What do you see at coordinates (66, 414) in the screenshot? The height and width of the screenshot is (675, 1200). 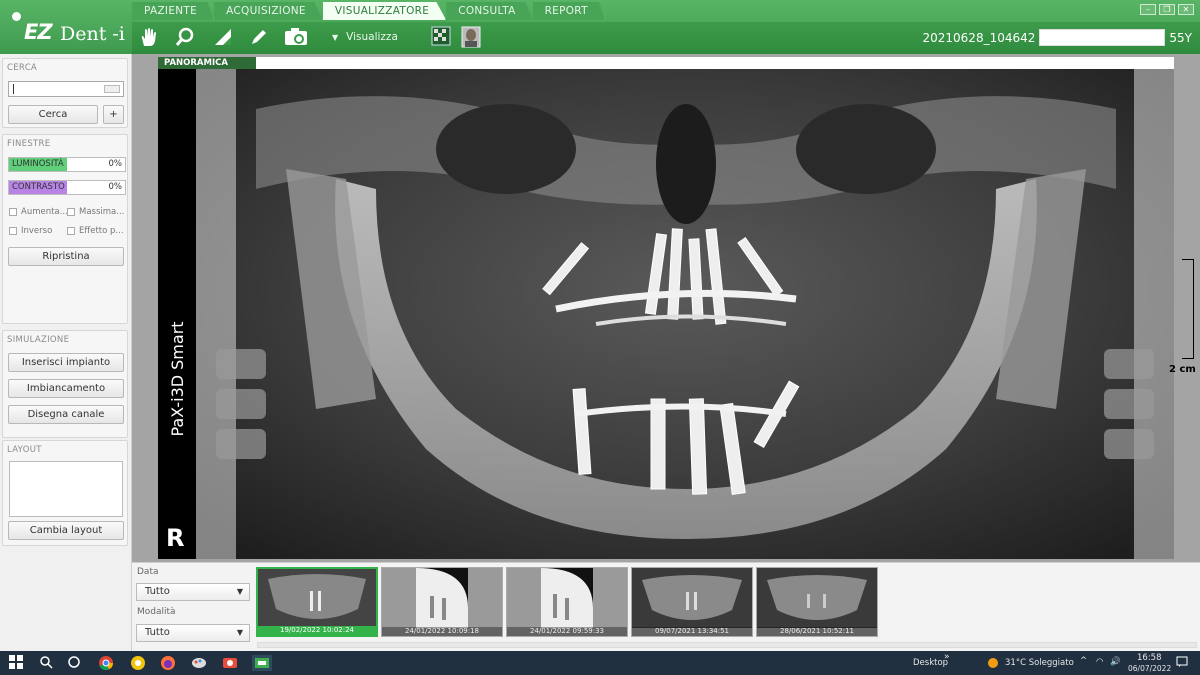 I see `draw-canal-button: Disegna canale` at bounding box center [66, 414].